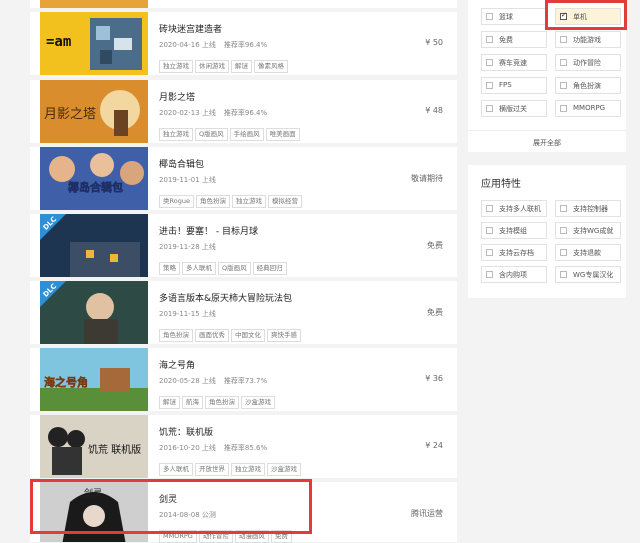 The width and height of the screenshot is (640, 543). Describe the element at coordinates (588, 252) in the screenshot. I see `feature-option-refund: 支持退款` at that location.